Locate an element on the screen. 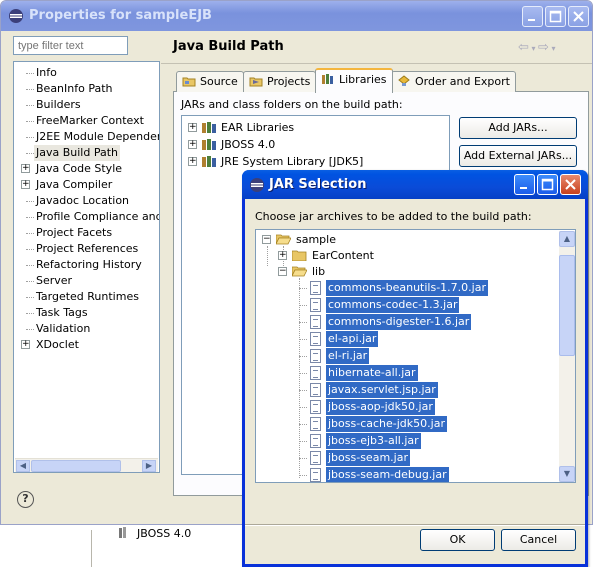 The image size is (595, 567). jar-tree-scrollbar: ▲ ▼ is located at coordinates (567, 356).